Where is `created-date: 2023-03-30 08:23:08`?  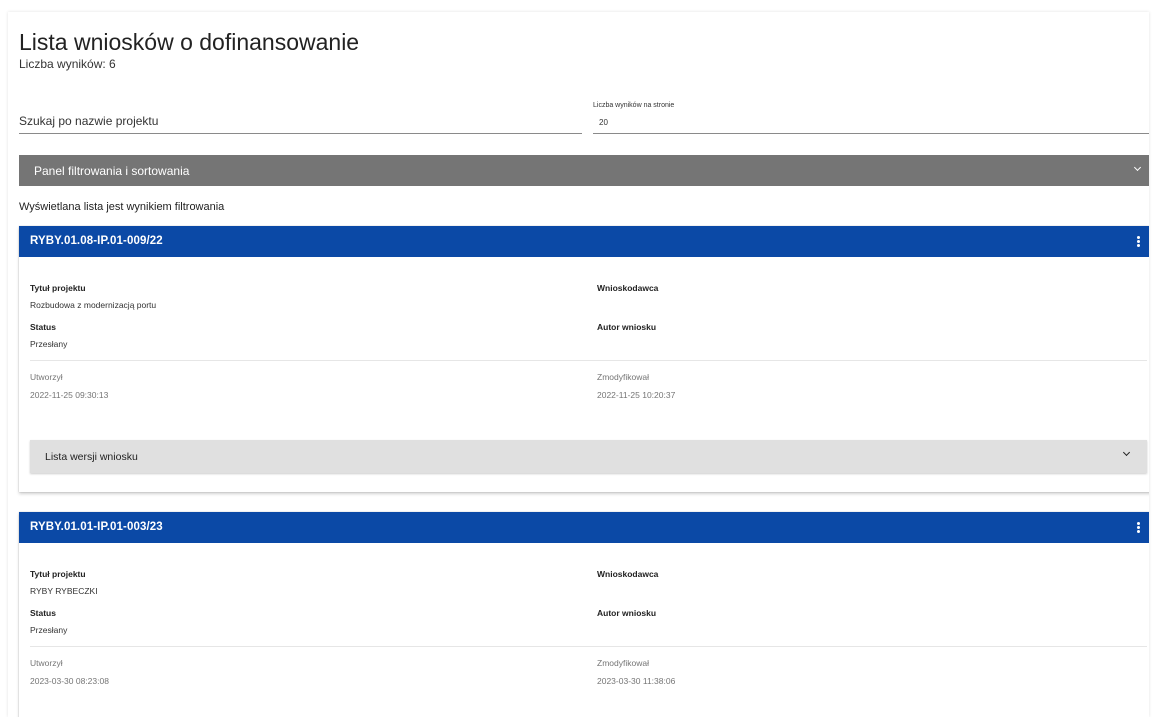 created-date: 2023-03-30 08:23:08 is located at coordinates (69, 681).